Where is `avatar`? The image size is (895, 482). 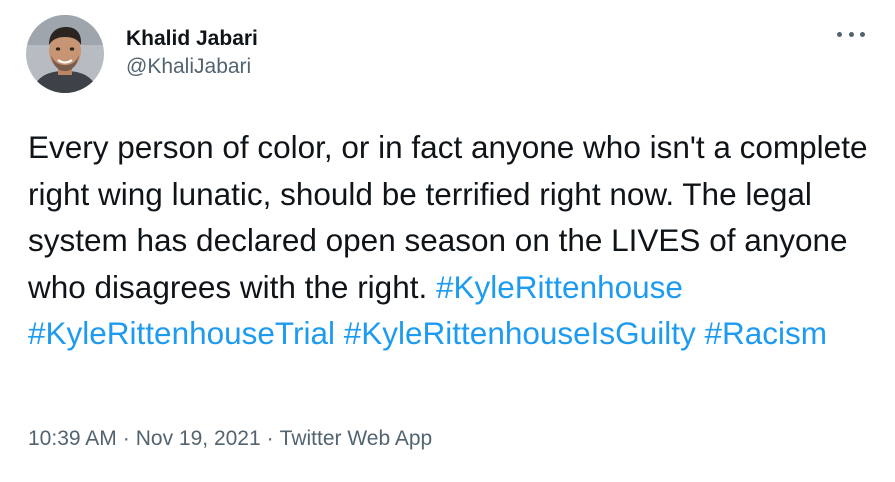
avatar is located at coordinates (65, 54).